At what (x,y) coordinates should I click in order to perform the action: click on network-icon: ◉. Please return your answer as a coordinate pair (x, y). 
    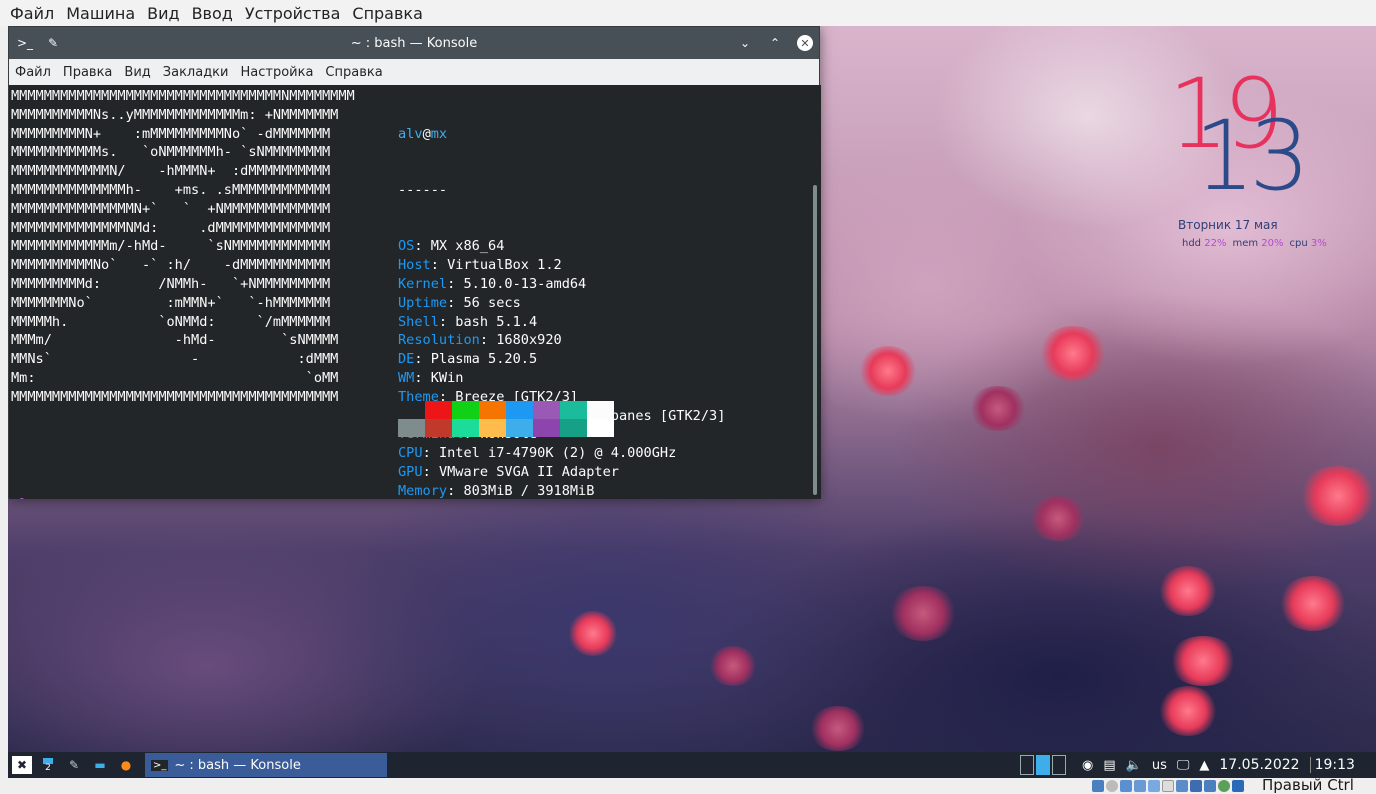
    Looking at the image, I should click on (1087, 765).